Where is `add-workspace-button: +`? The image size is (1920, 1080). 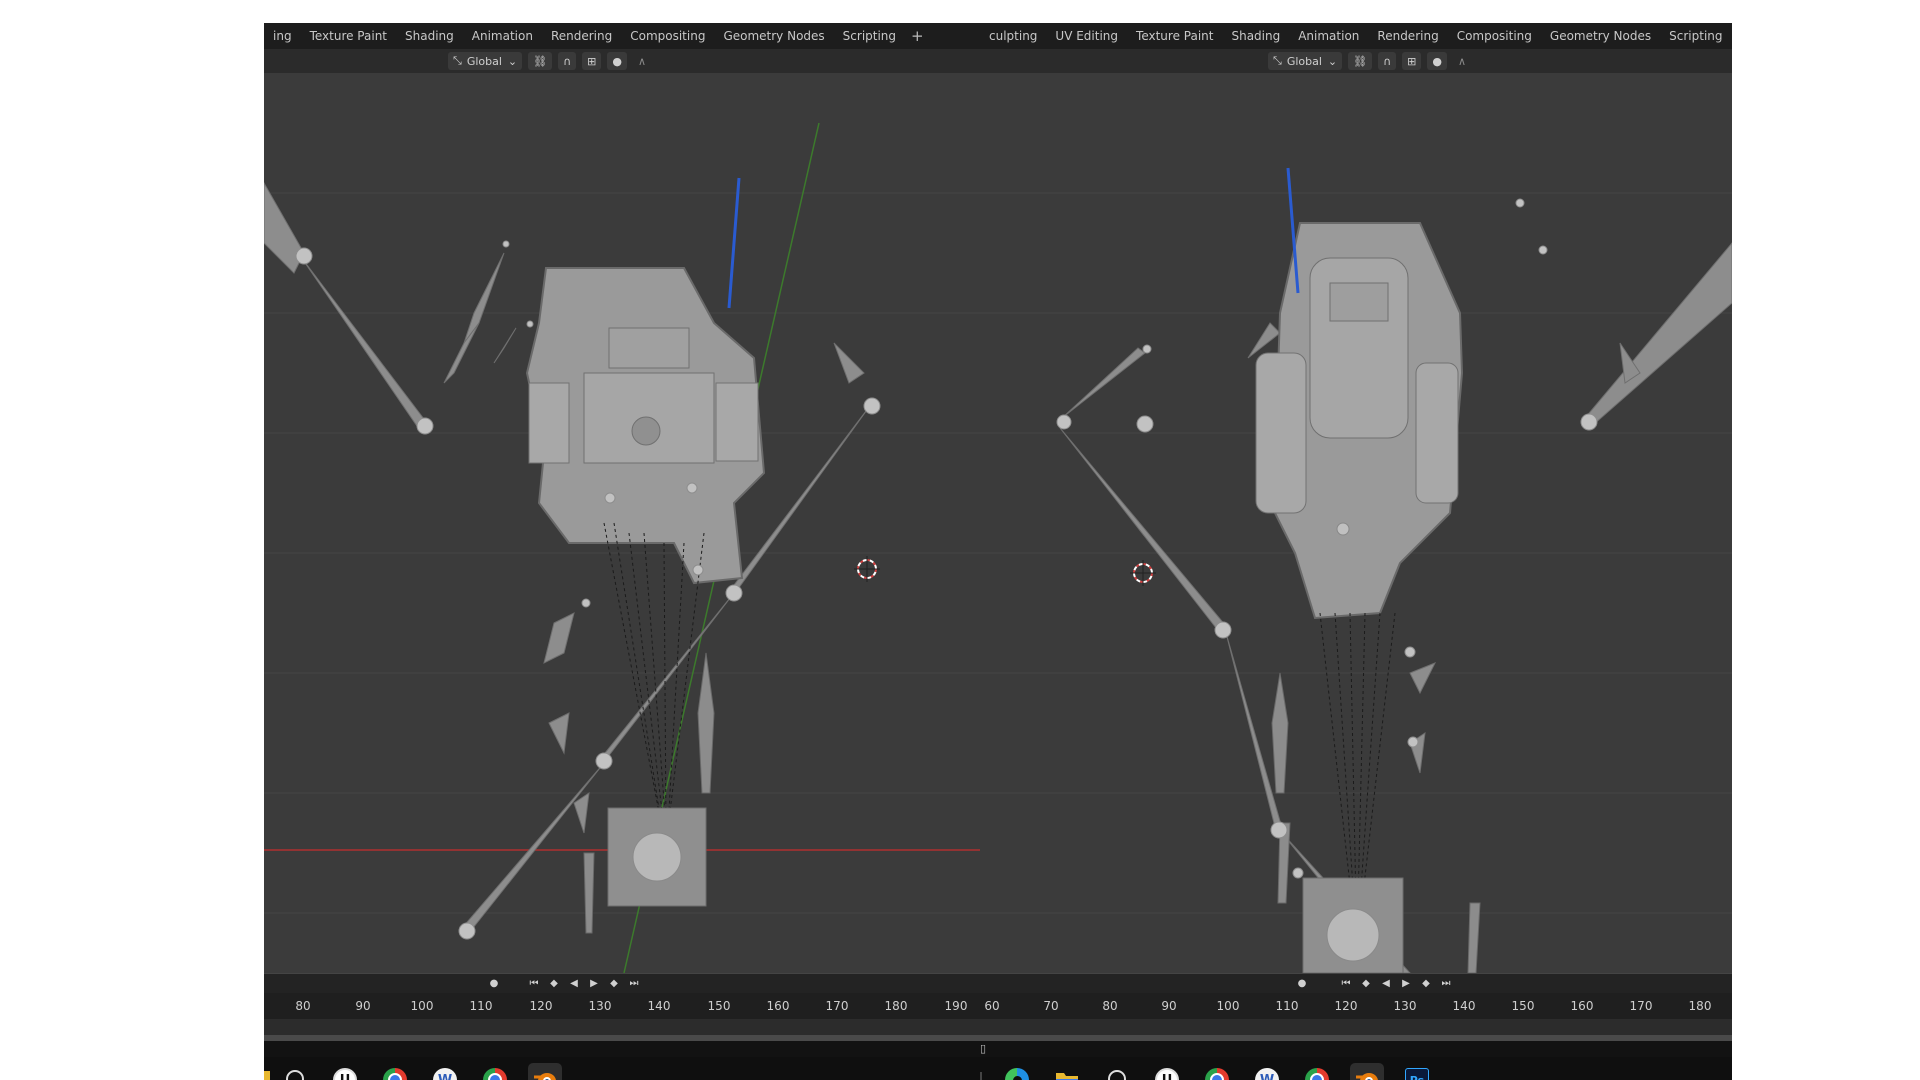
add-workspace-button: + is located at coordinates (917, 36).